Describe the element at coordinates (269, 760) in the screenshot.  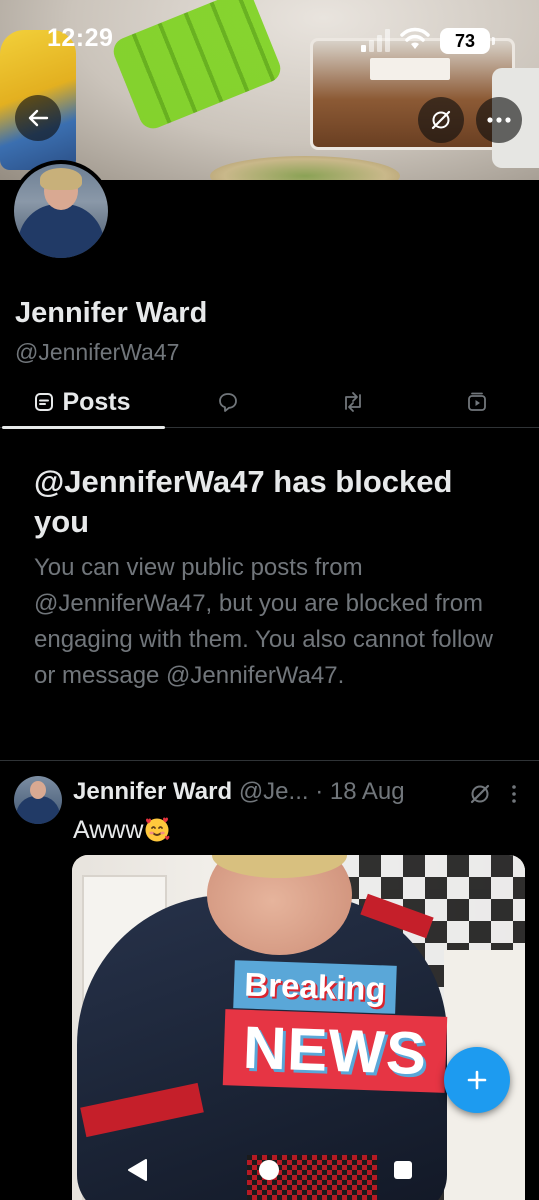
I see `divider` at that location.